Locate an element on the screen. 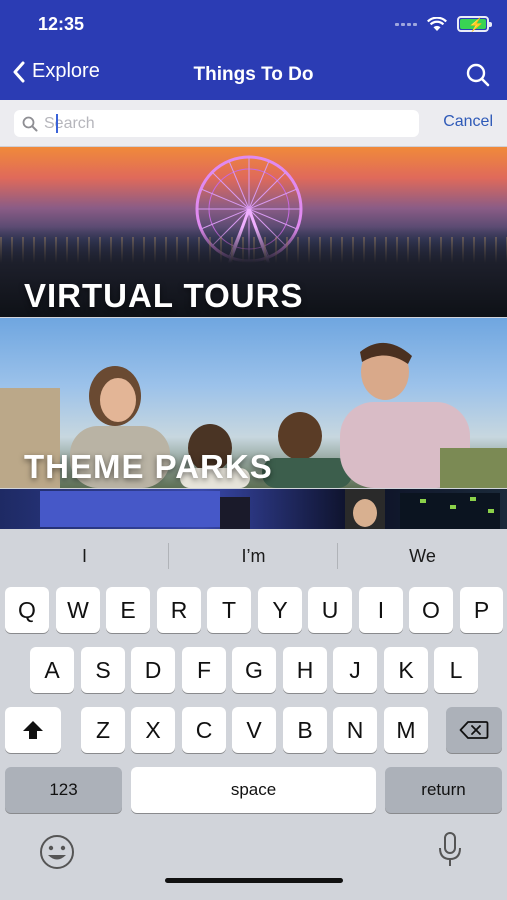 The width and height of the screenshot is (507, 900). key: D is located at coordinates (153, 670).